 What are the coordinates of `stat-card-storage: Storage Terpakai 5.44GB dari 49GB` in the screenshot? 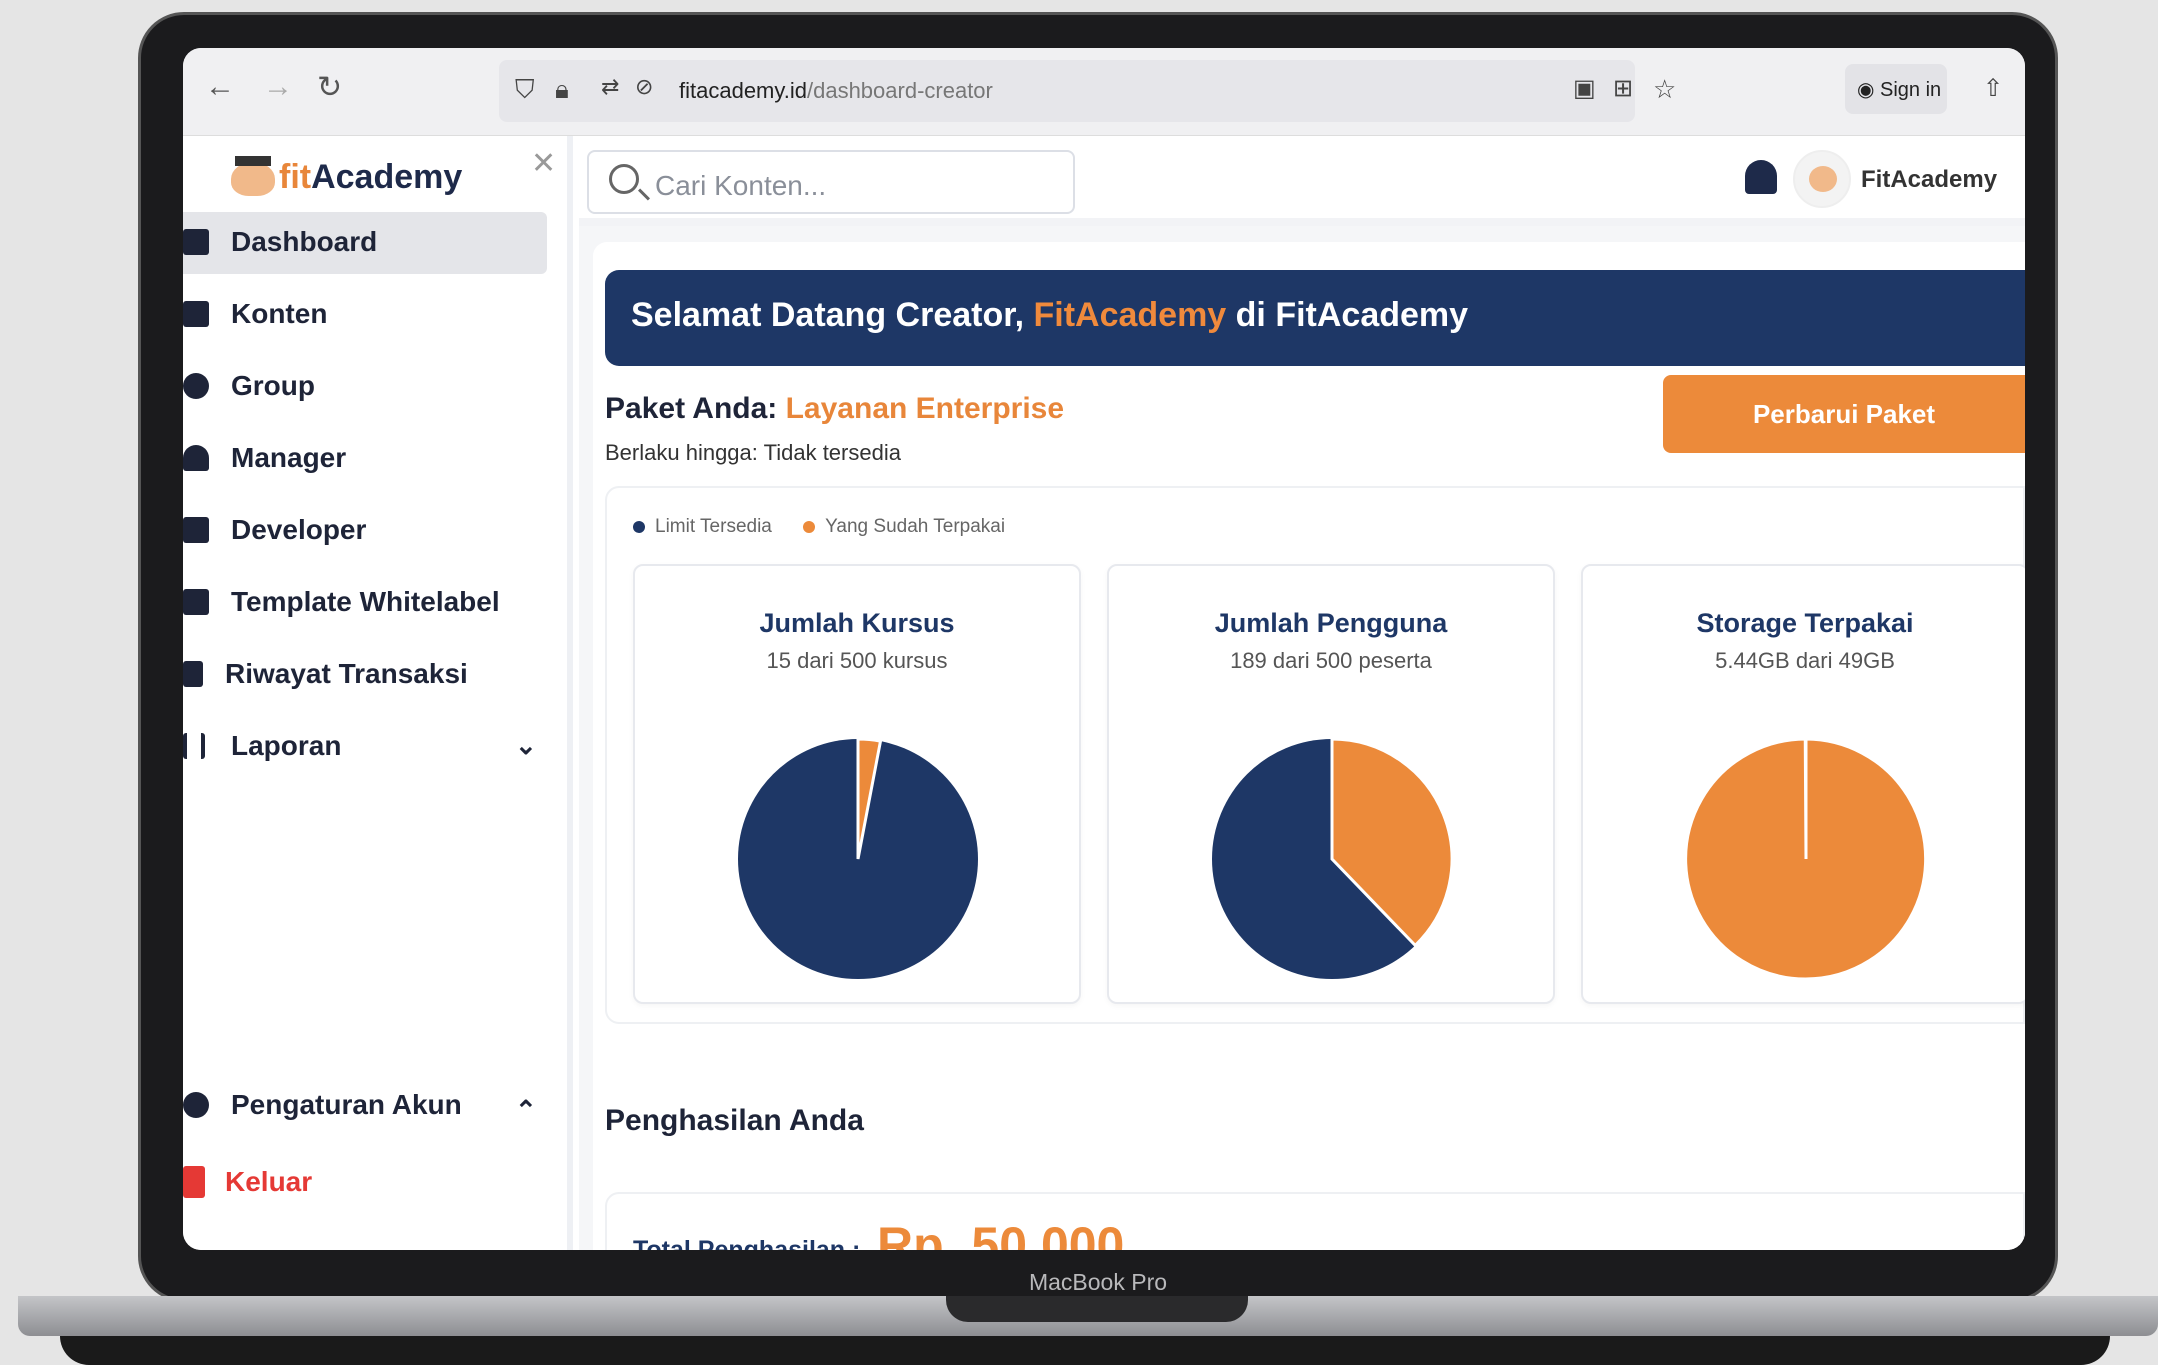 It's located at (1803, 784).